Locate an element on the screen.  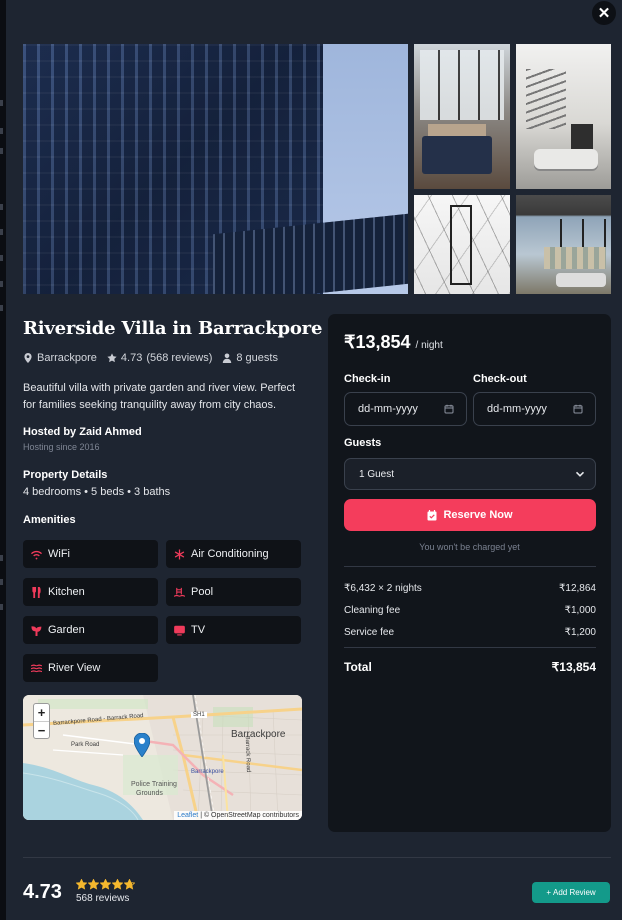
amenity-label: Pool is located at coordinates (202, 592).